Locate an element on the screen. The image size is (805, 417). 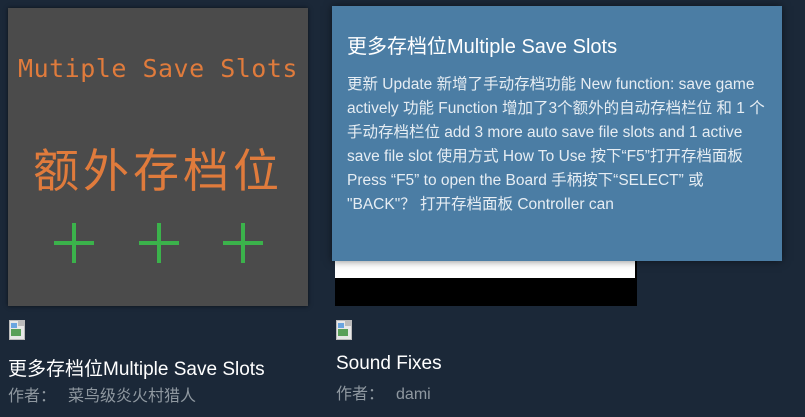
thumbnail-title-cn: 额外存档位 is located at coordinates (158, 171).